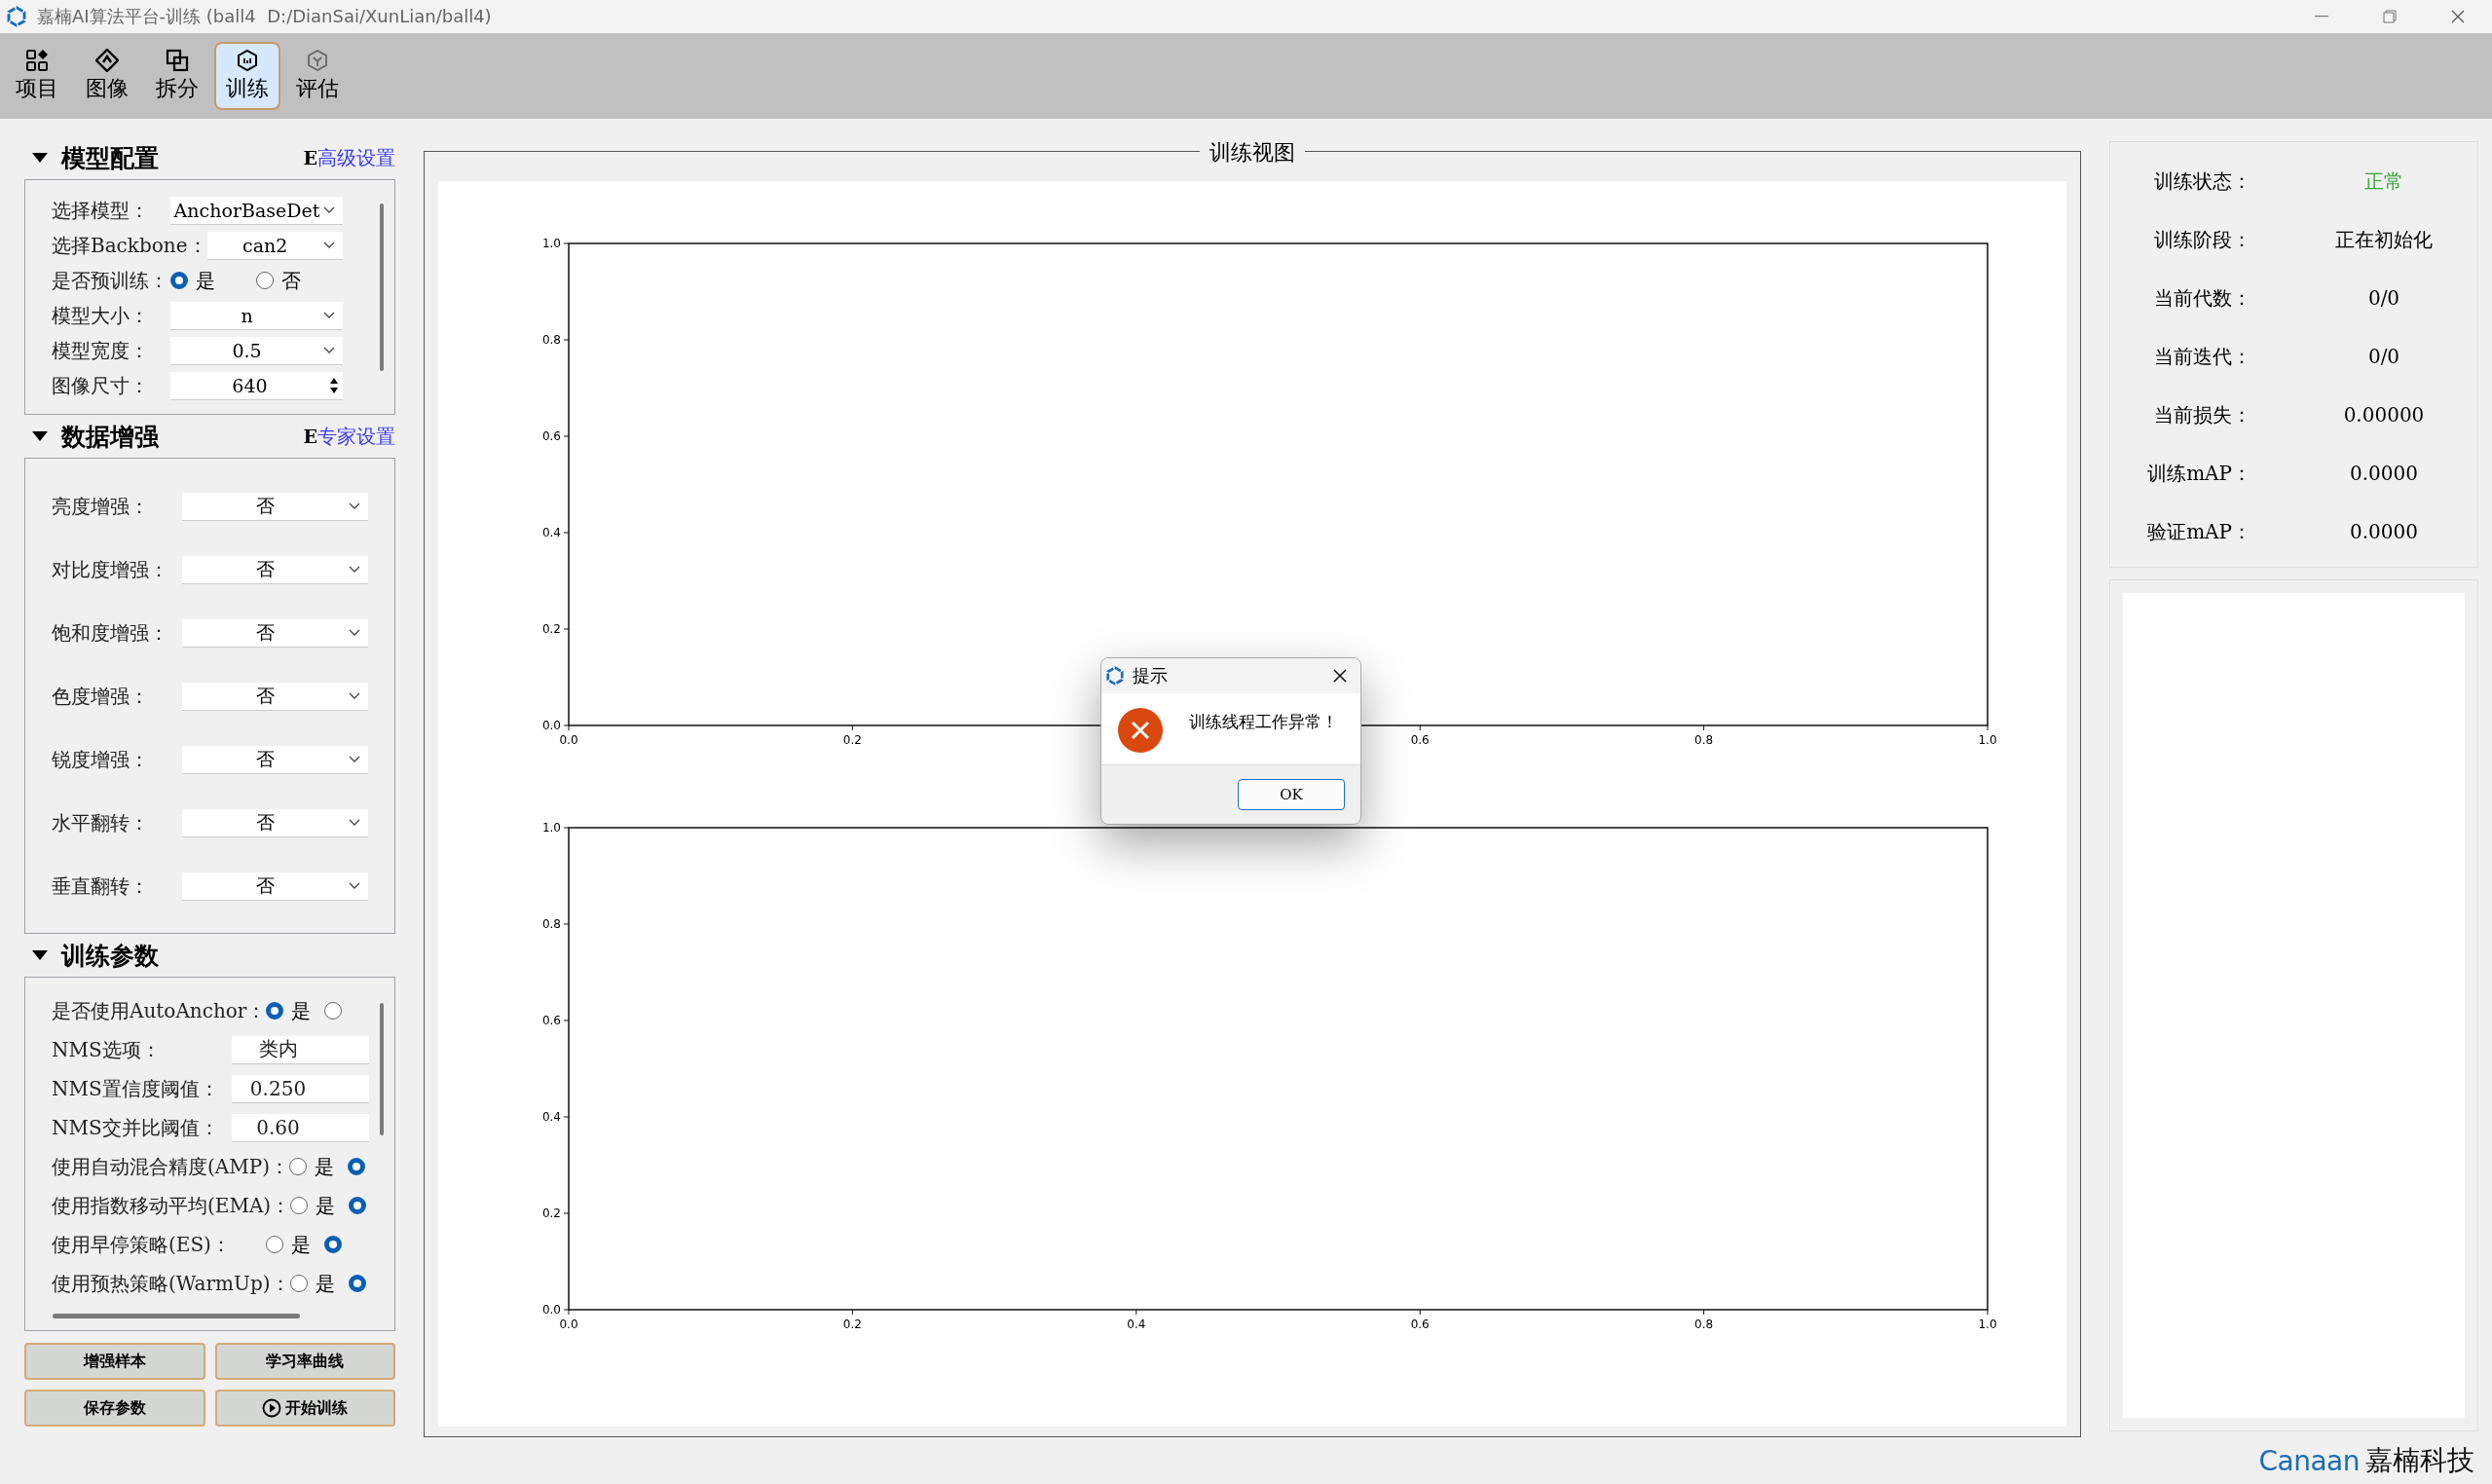 Image resolution: width=2492 pixels, height=1484 pixels. I want to click on field-label: 亮度增强：, so click(101, 506).